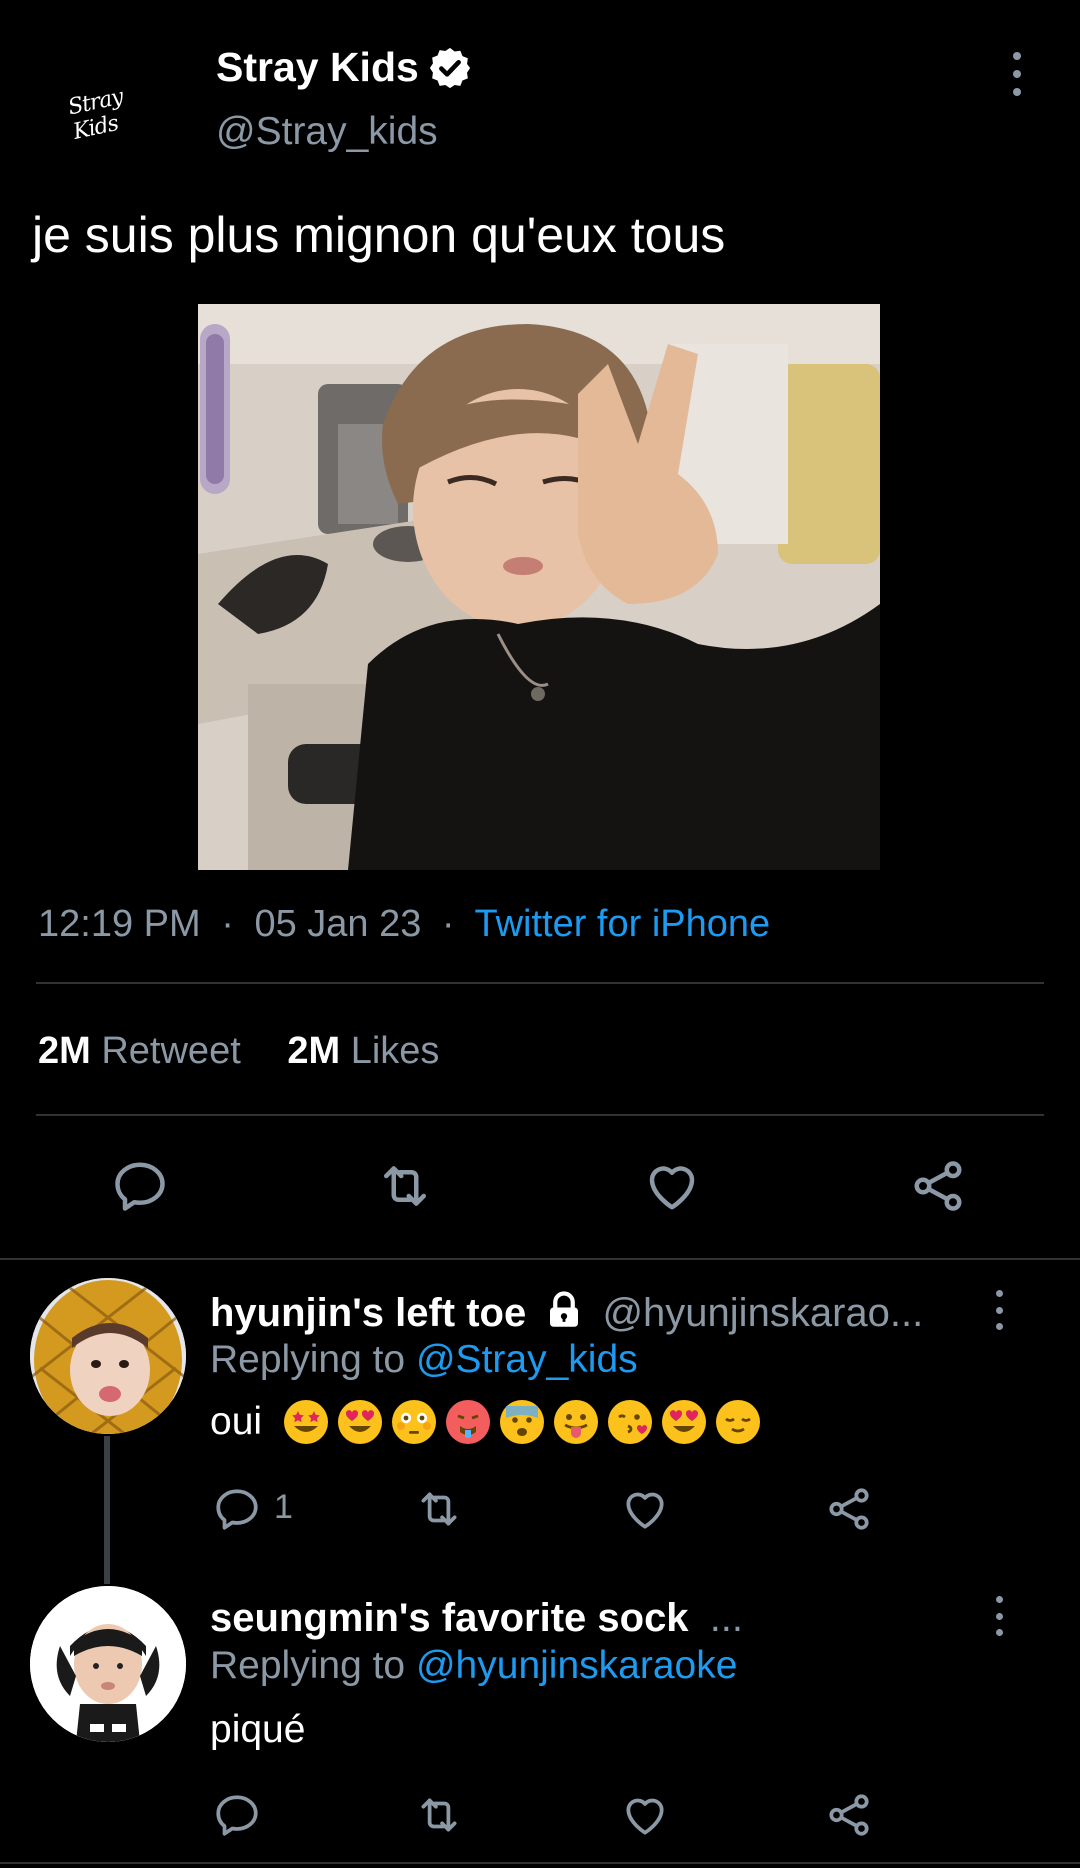  I want to click on anxious-emoji-icon, so click(522, 1422).